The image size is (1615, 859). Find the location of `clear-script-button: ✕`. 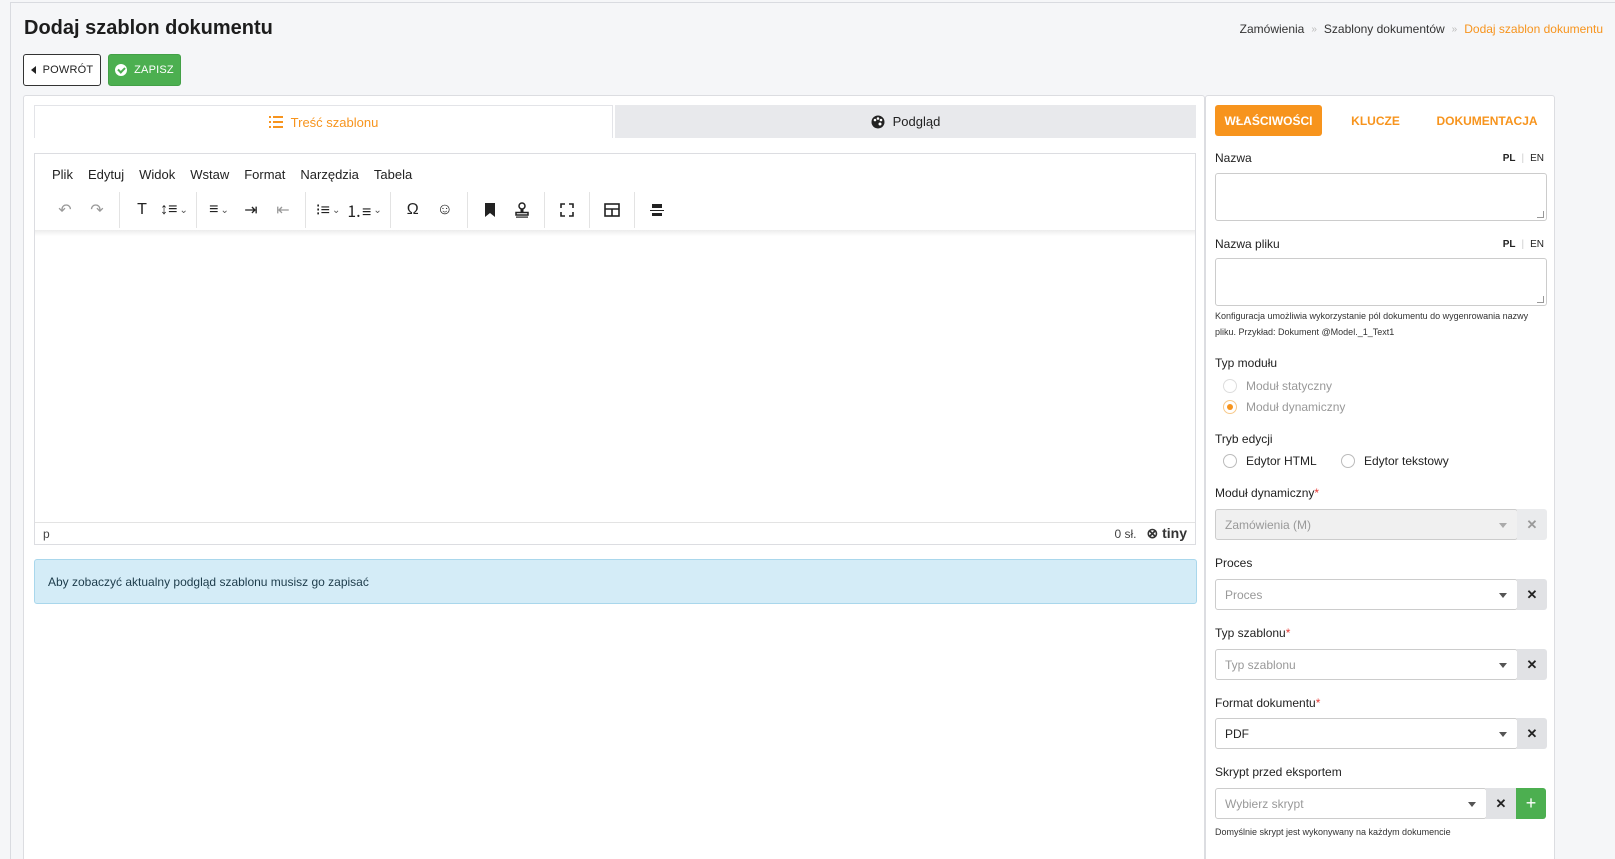

clear-script-button: ✕ is located at coordinates (1501, 803).